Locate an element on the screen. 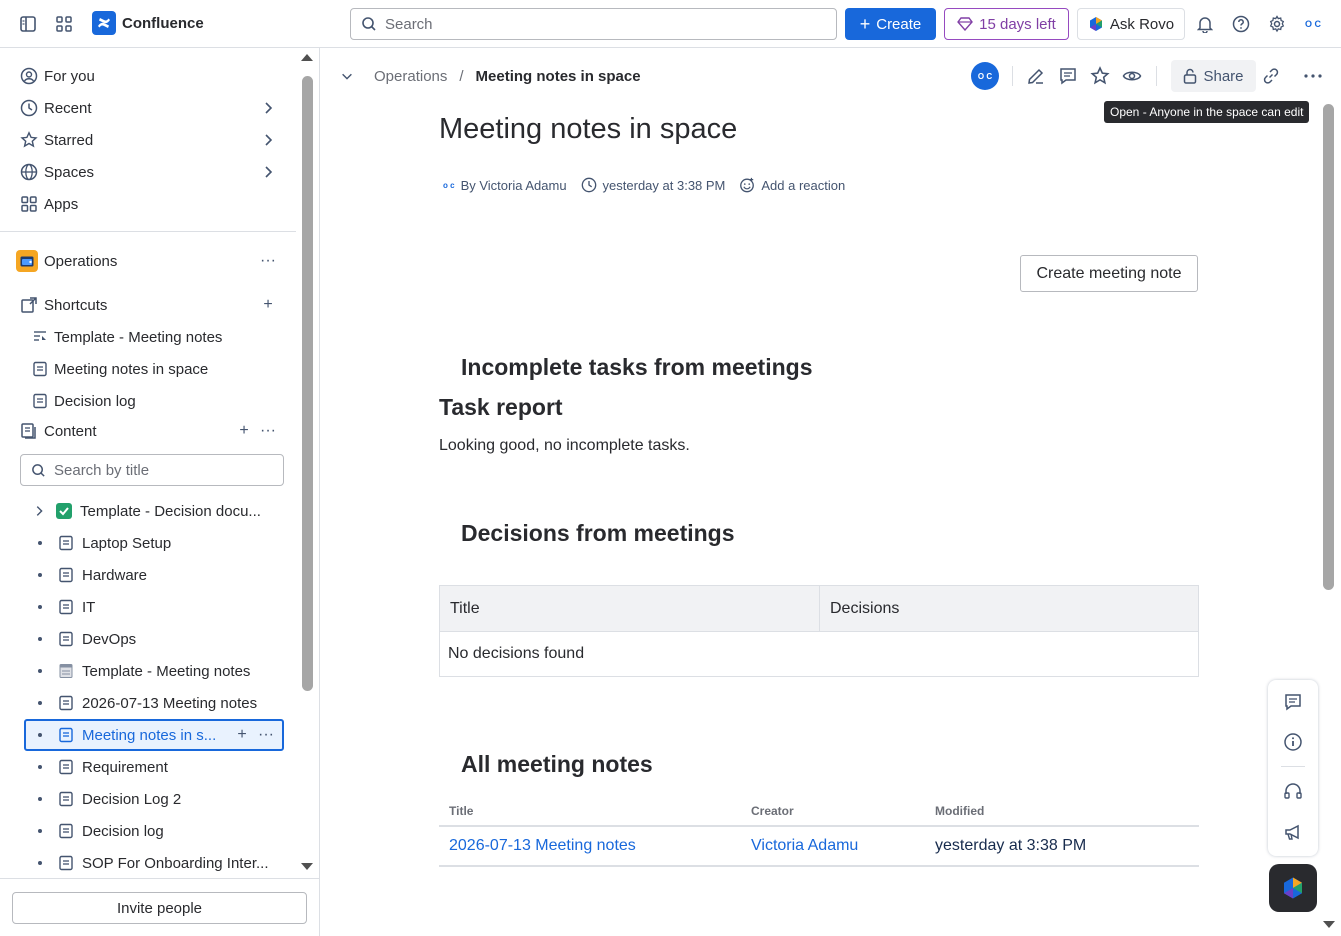  rovo-chat-button is located at coordinates (1293, 888).